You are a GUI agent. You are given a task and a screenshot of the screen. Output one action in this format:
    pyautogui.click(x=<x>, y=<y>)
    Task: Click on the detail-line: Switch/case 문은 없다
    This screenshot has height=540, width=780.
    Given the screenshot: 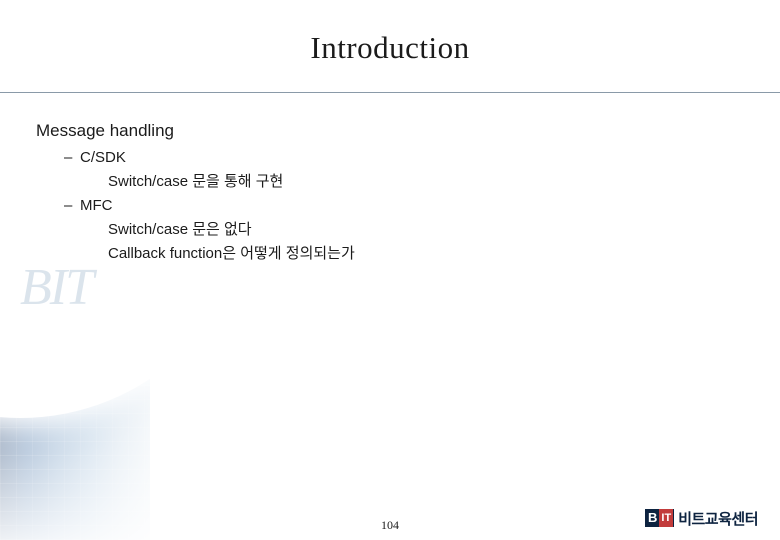 What is the action you would take?
    pyautogui.click(x=180, y=230)
    